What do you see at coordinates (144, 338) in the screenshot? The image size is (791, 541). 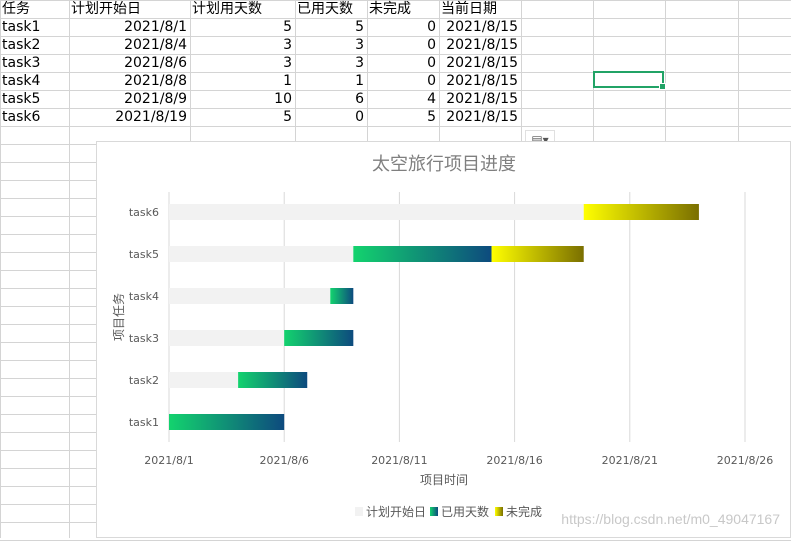 I see `y-tick-label: task3` at bounding box center [144, 338].